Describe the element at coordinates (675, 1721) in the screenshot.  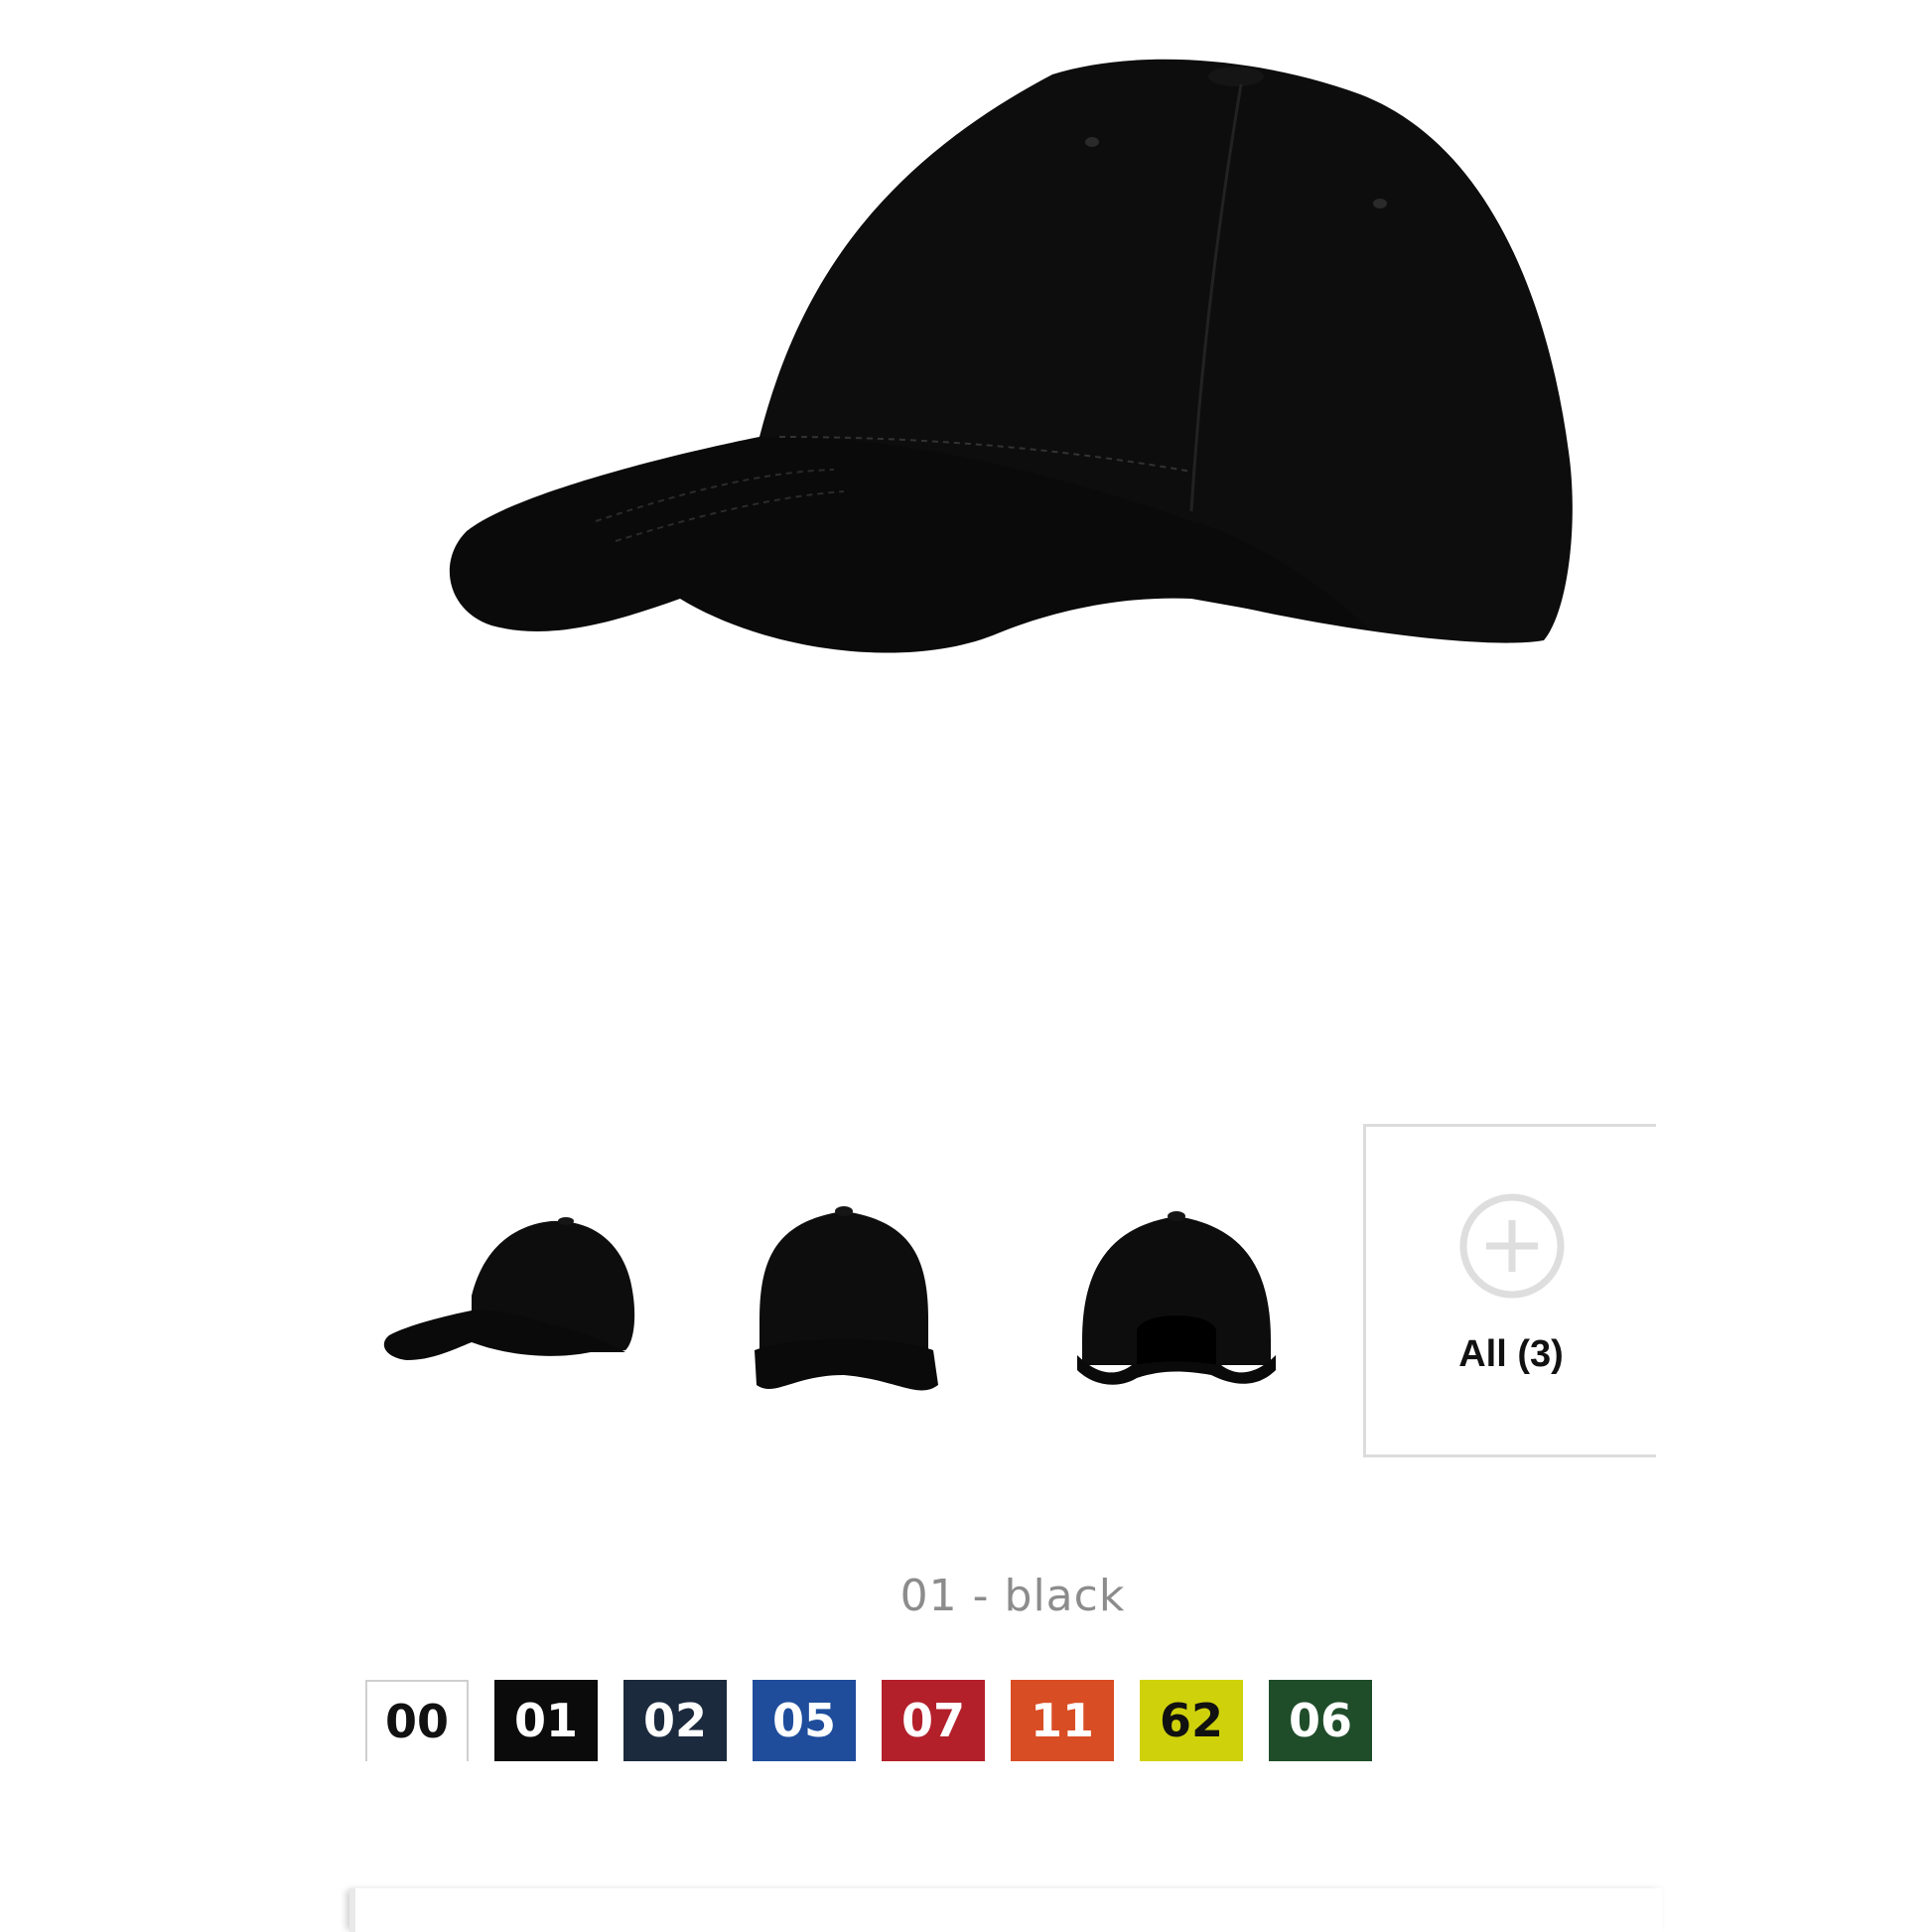
I see `color-swatch-02: 02` at that location.